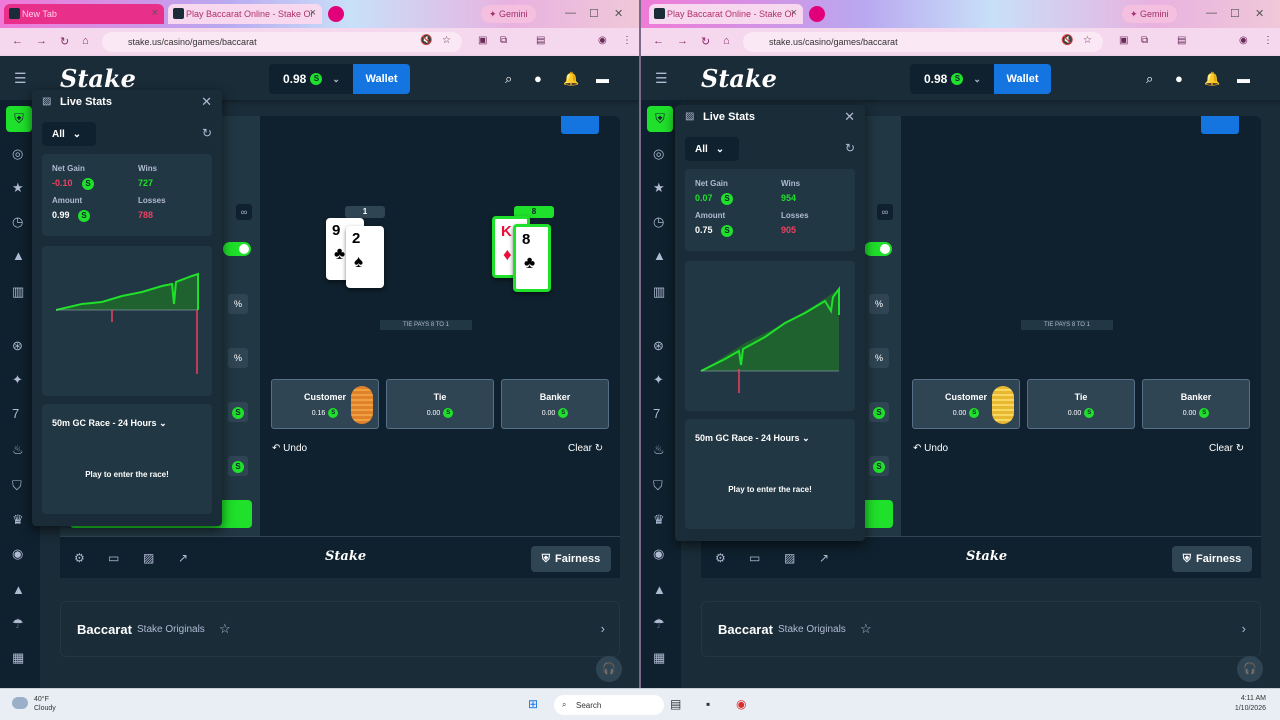  Describe the element at coordinates (446, 40) in the screenshot. I see `bookmark-star-icon: ☆` at that location.